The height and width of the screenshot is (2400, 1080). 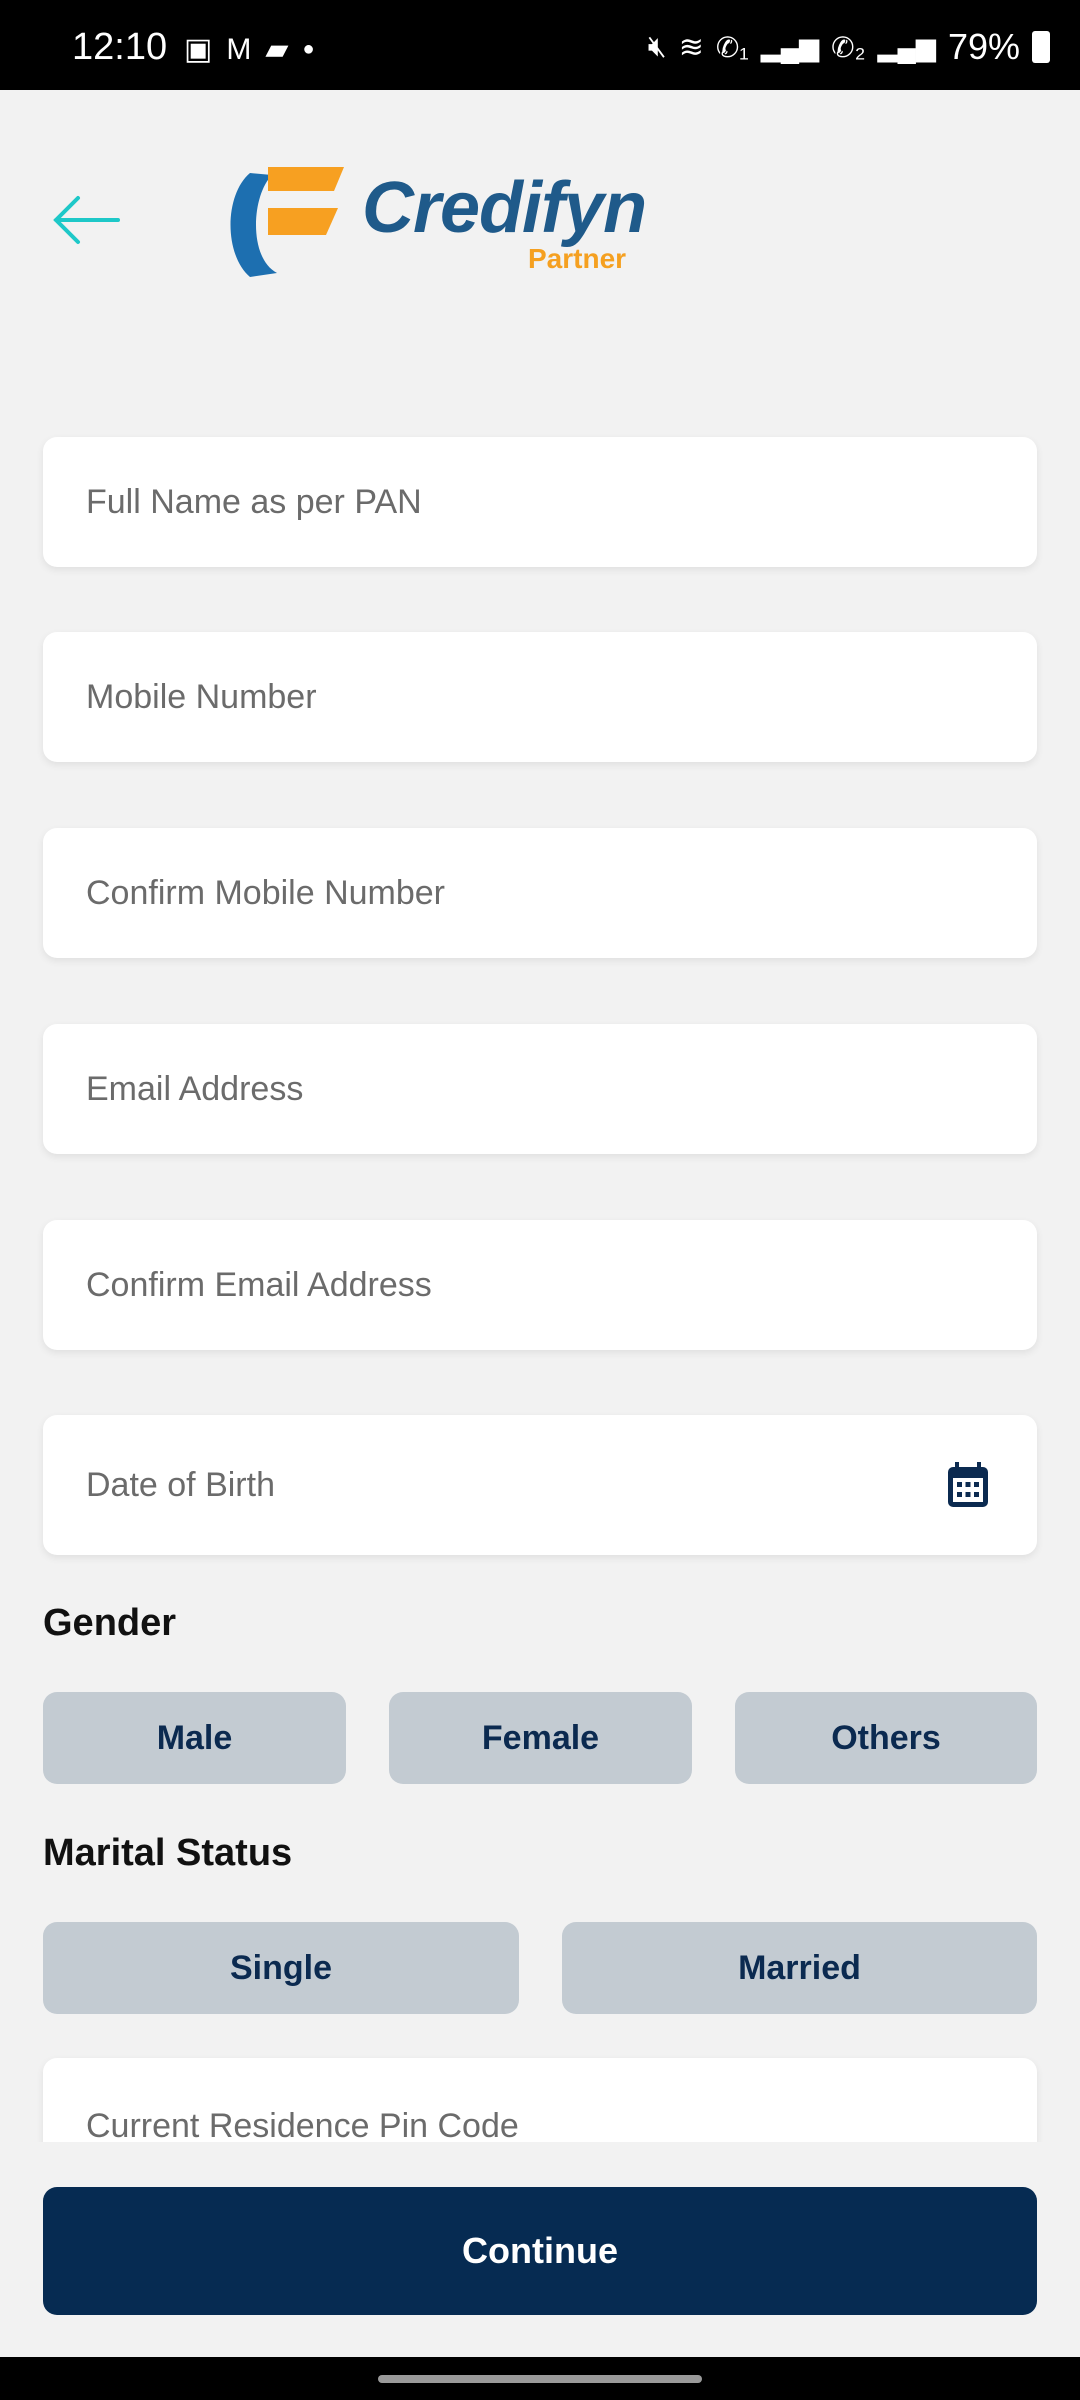 I want to click on mute-icon: 🔇︎, so click(x=657, y=46).